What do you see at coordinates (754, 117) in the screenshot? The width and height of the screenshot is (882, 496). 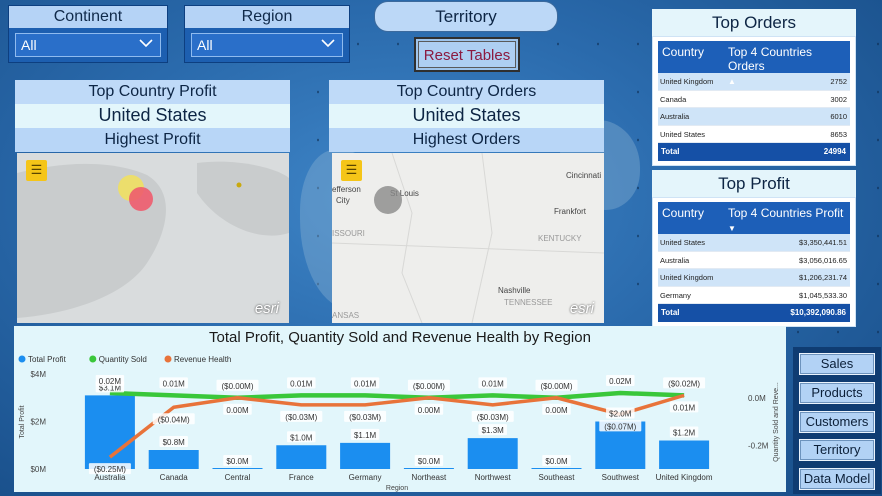 I see `table-row: Australia 6010` at bounding box center [754, 117].